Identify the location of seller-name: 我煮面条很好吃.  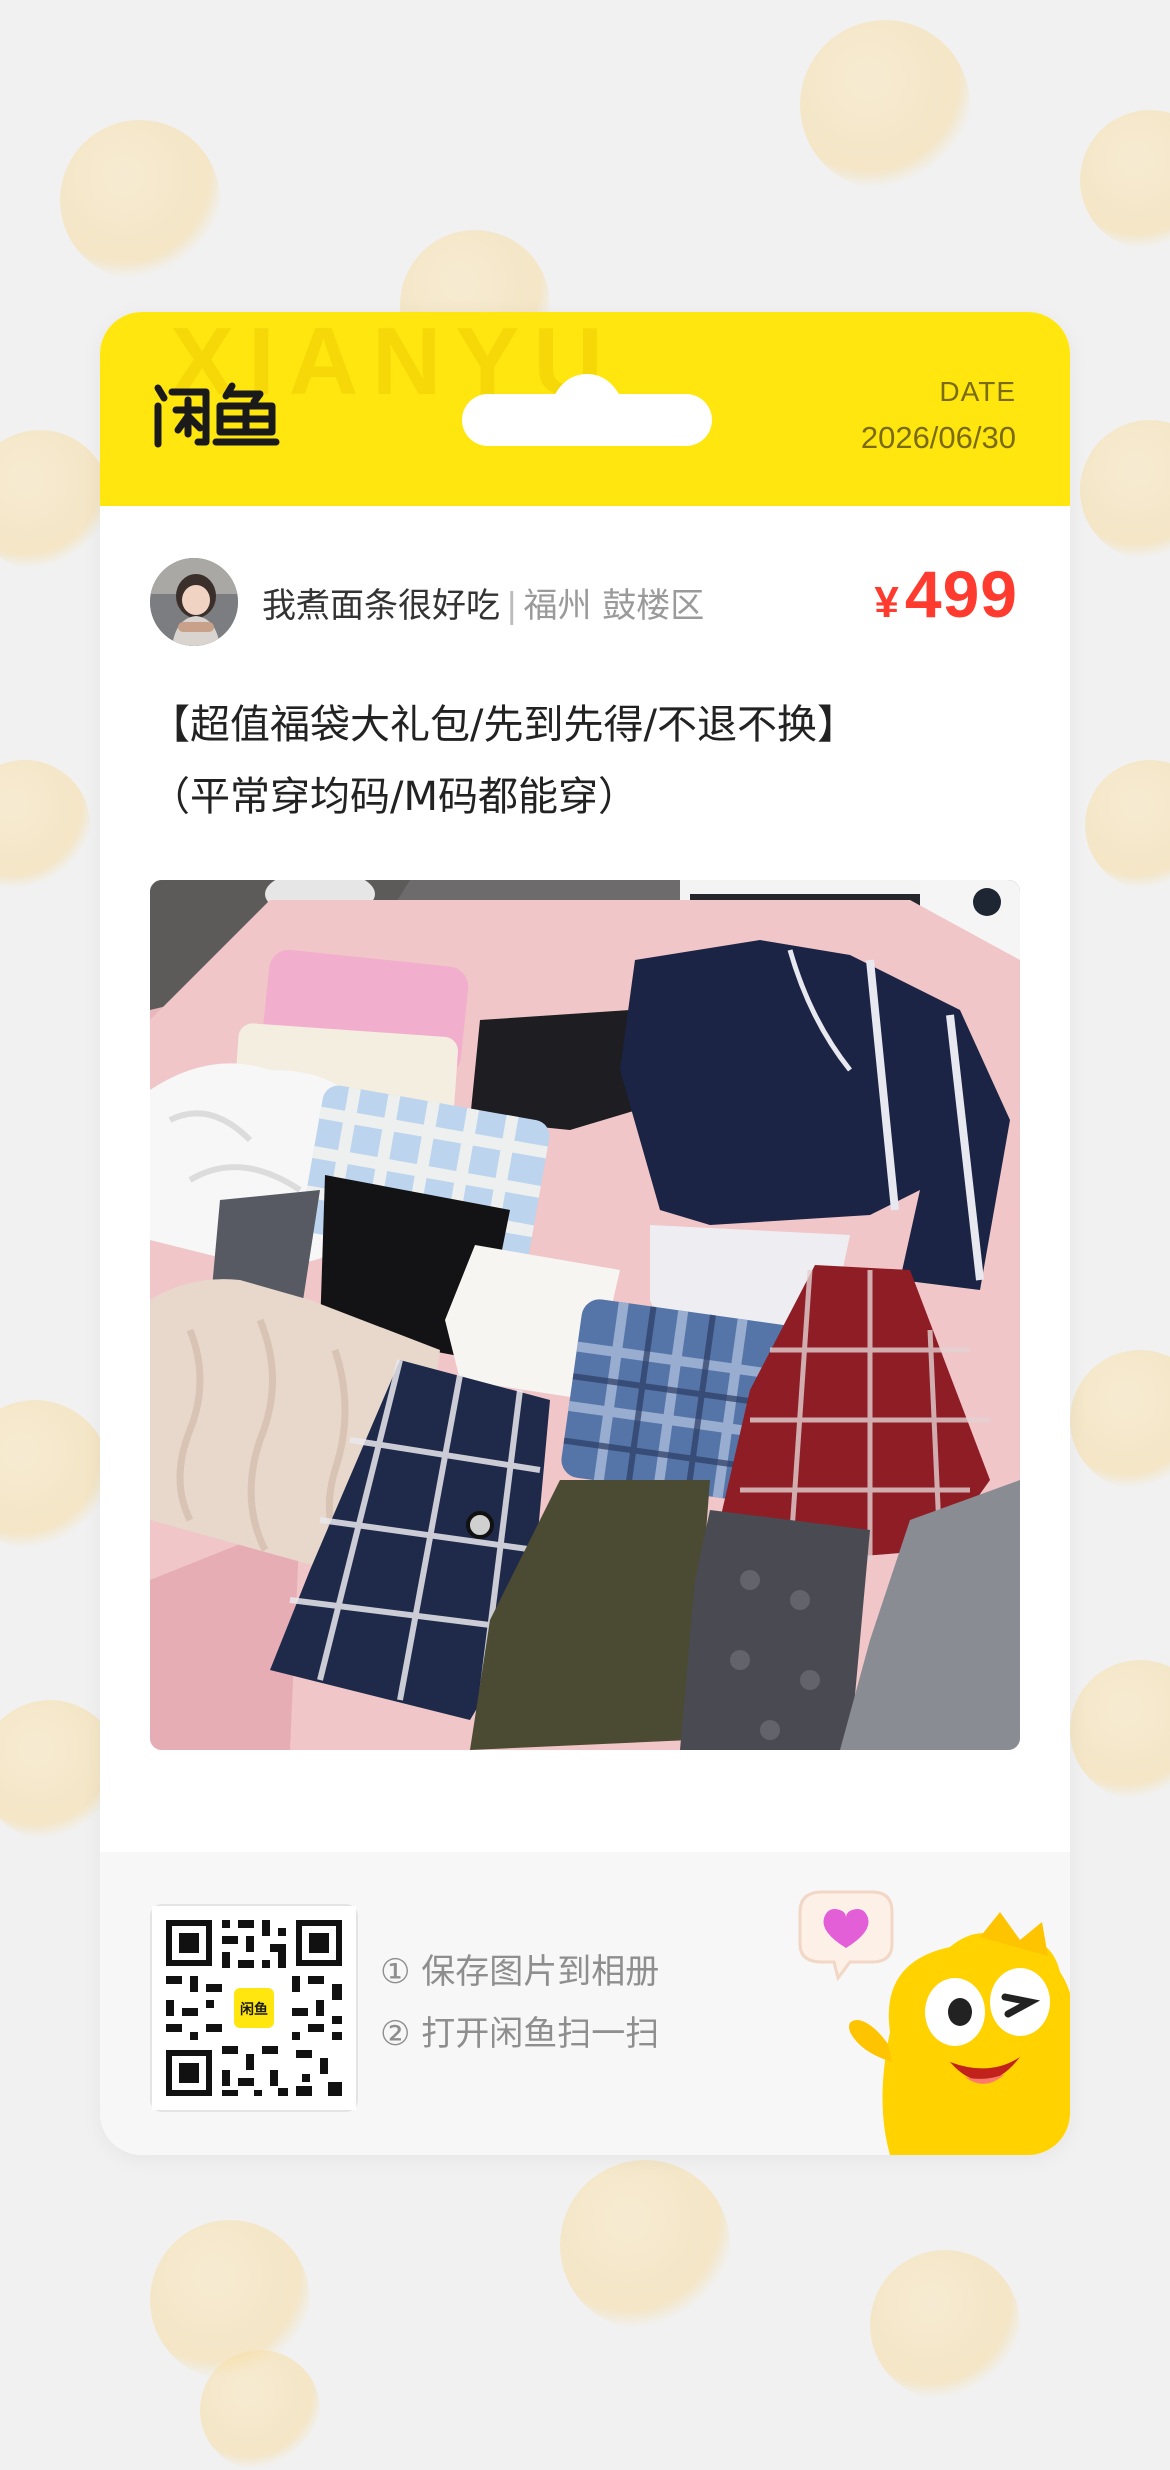
(381, 606).